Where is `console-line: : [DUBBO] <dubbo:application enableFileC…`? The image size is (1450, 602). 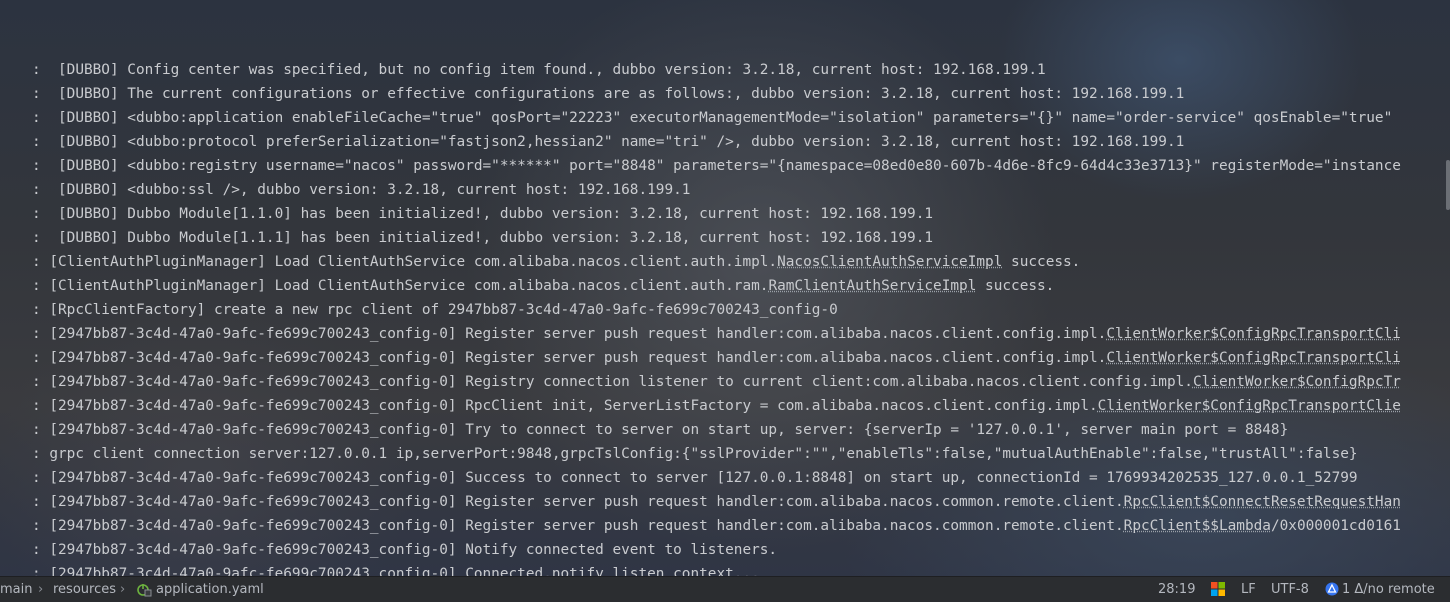
console-line: : [DUBBO] <dubbo:application enableFileC… is located at coordinates (712, 118).